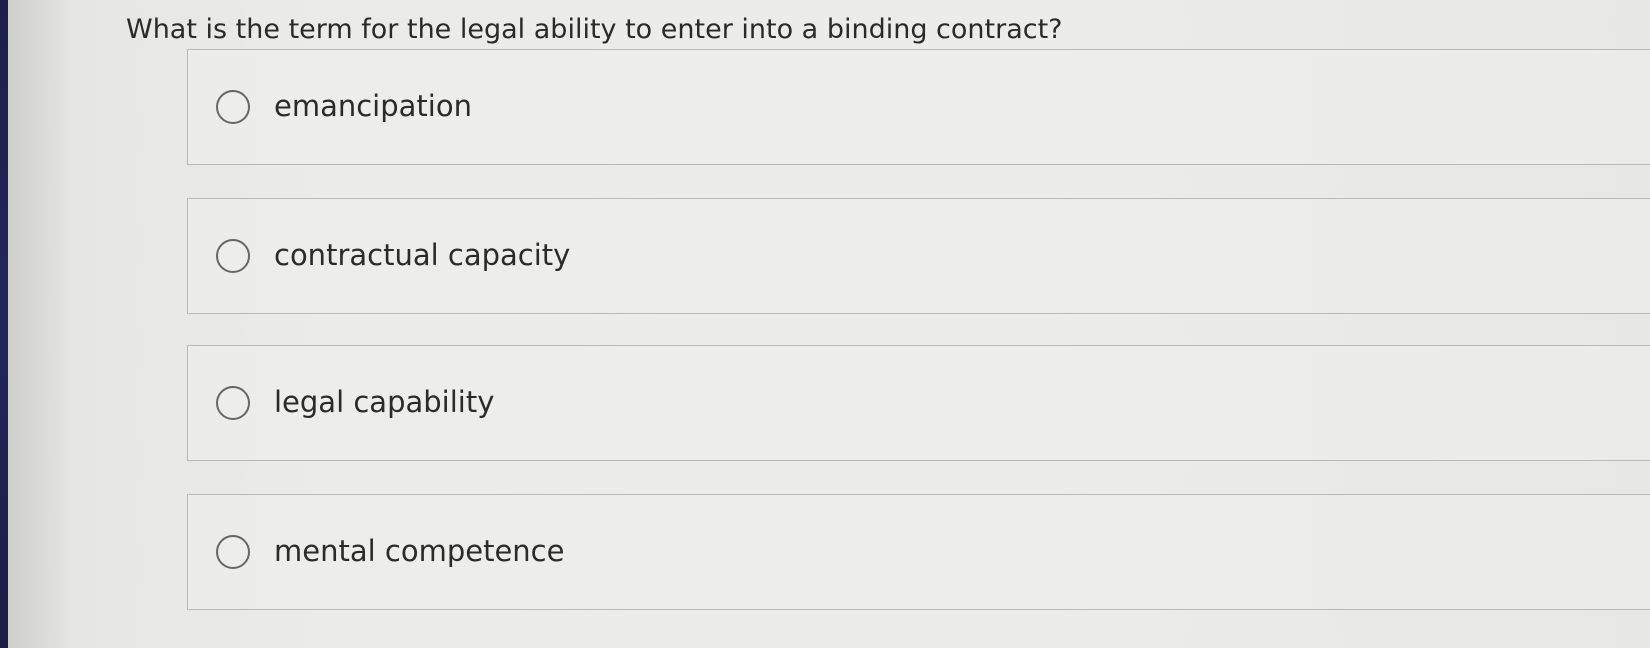 The image size is (1650, 648). I want to click on option-label: mental competence, so click(419, 551).